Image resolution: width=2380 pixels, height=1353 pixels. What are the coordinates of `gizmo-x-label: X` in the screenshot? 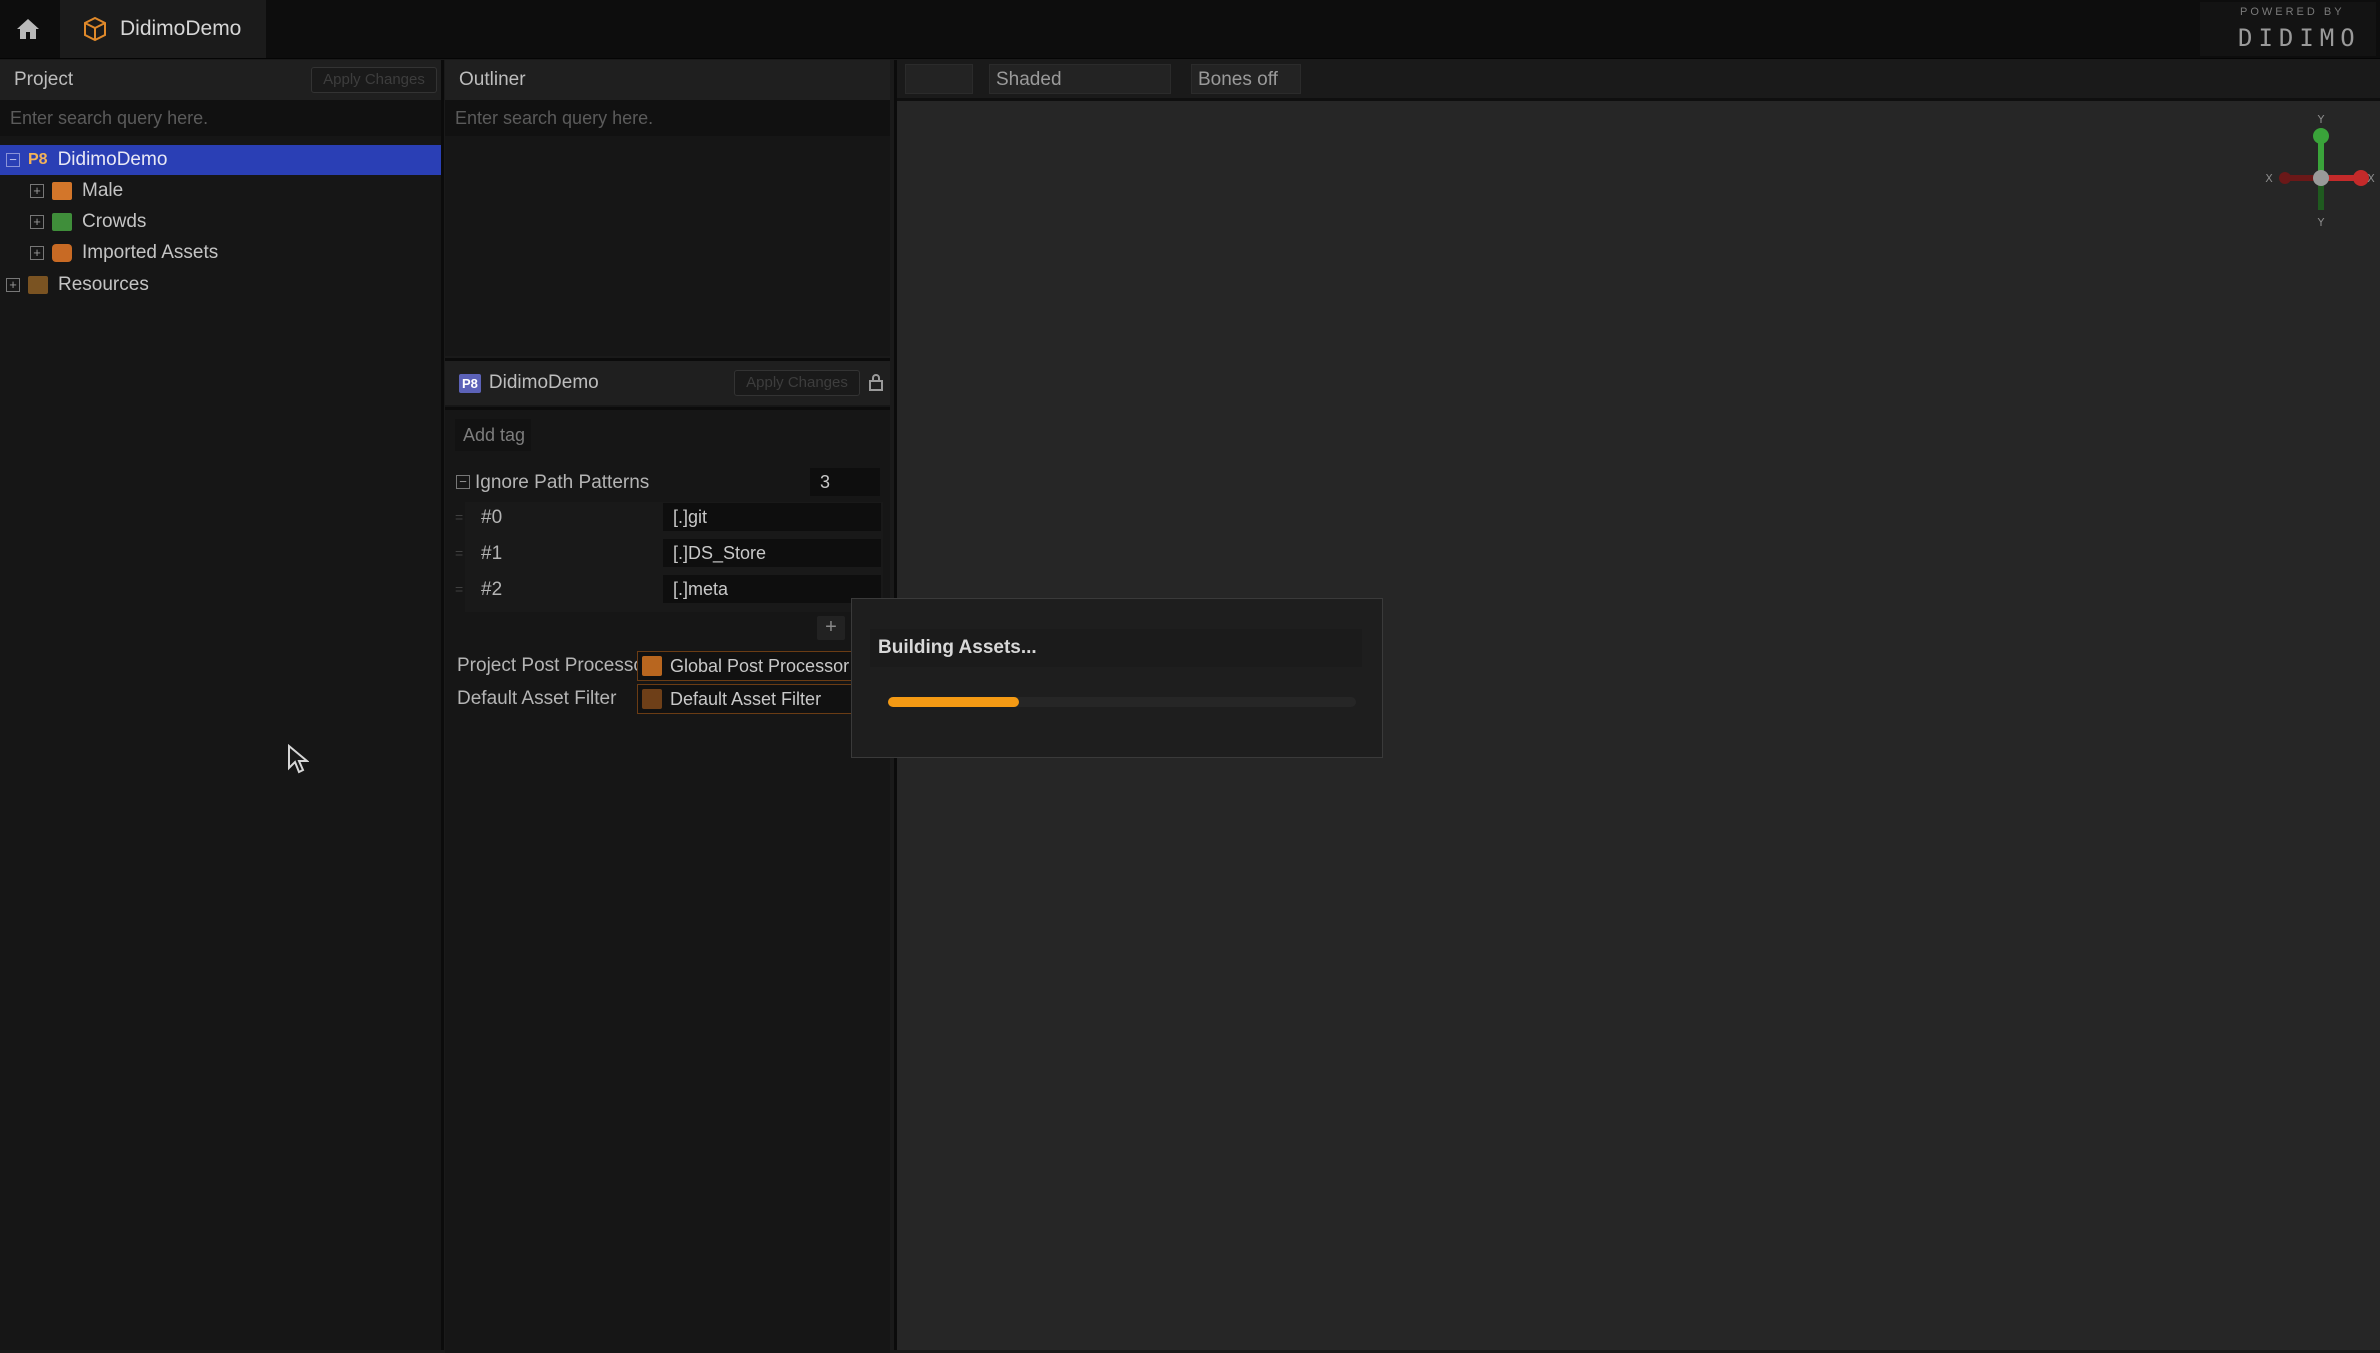 It's located at (2371, 178).